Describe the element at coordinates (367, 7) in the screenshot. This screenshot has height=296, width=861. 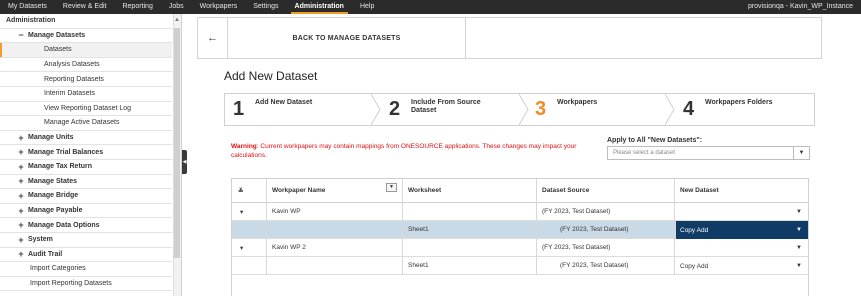
I see `nav-help: Help` at that location.